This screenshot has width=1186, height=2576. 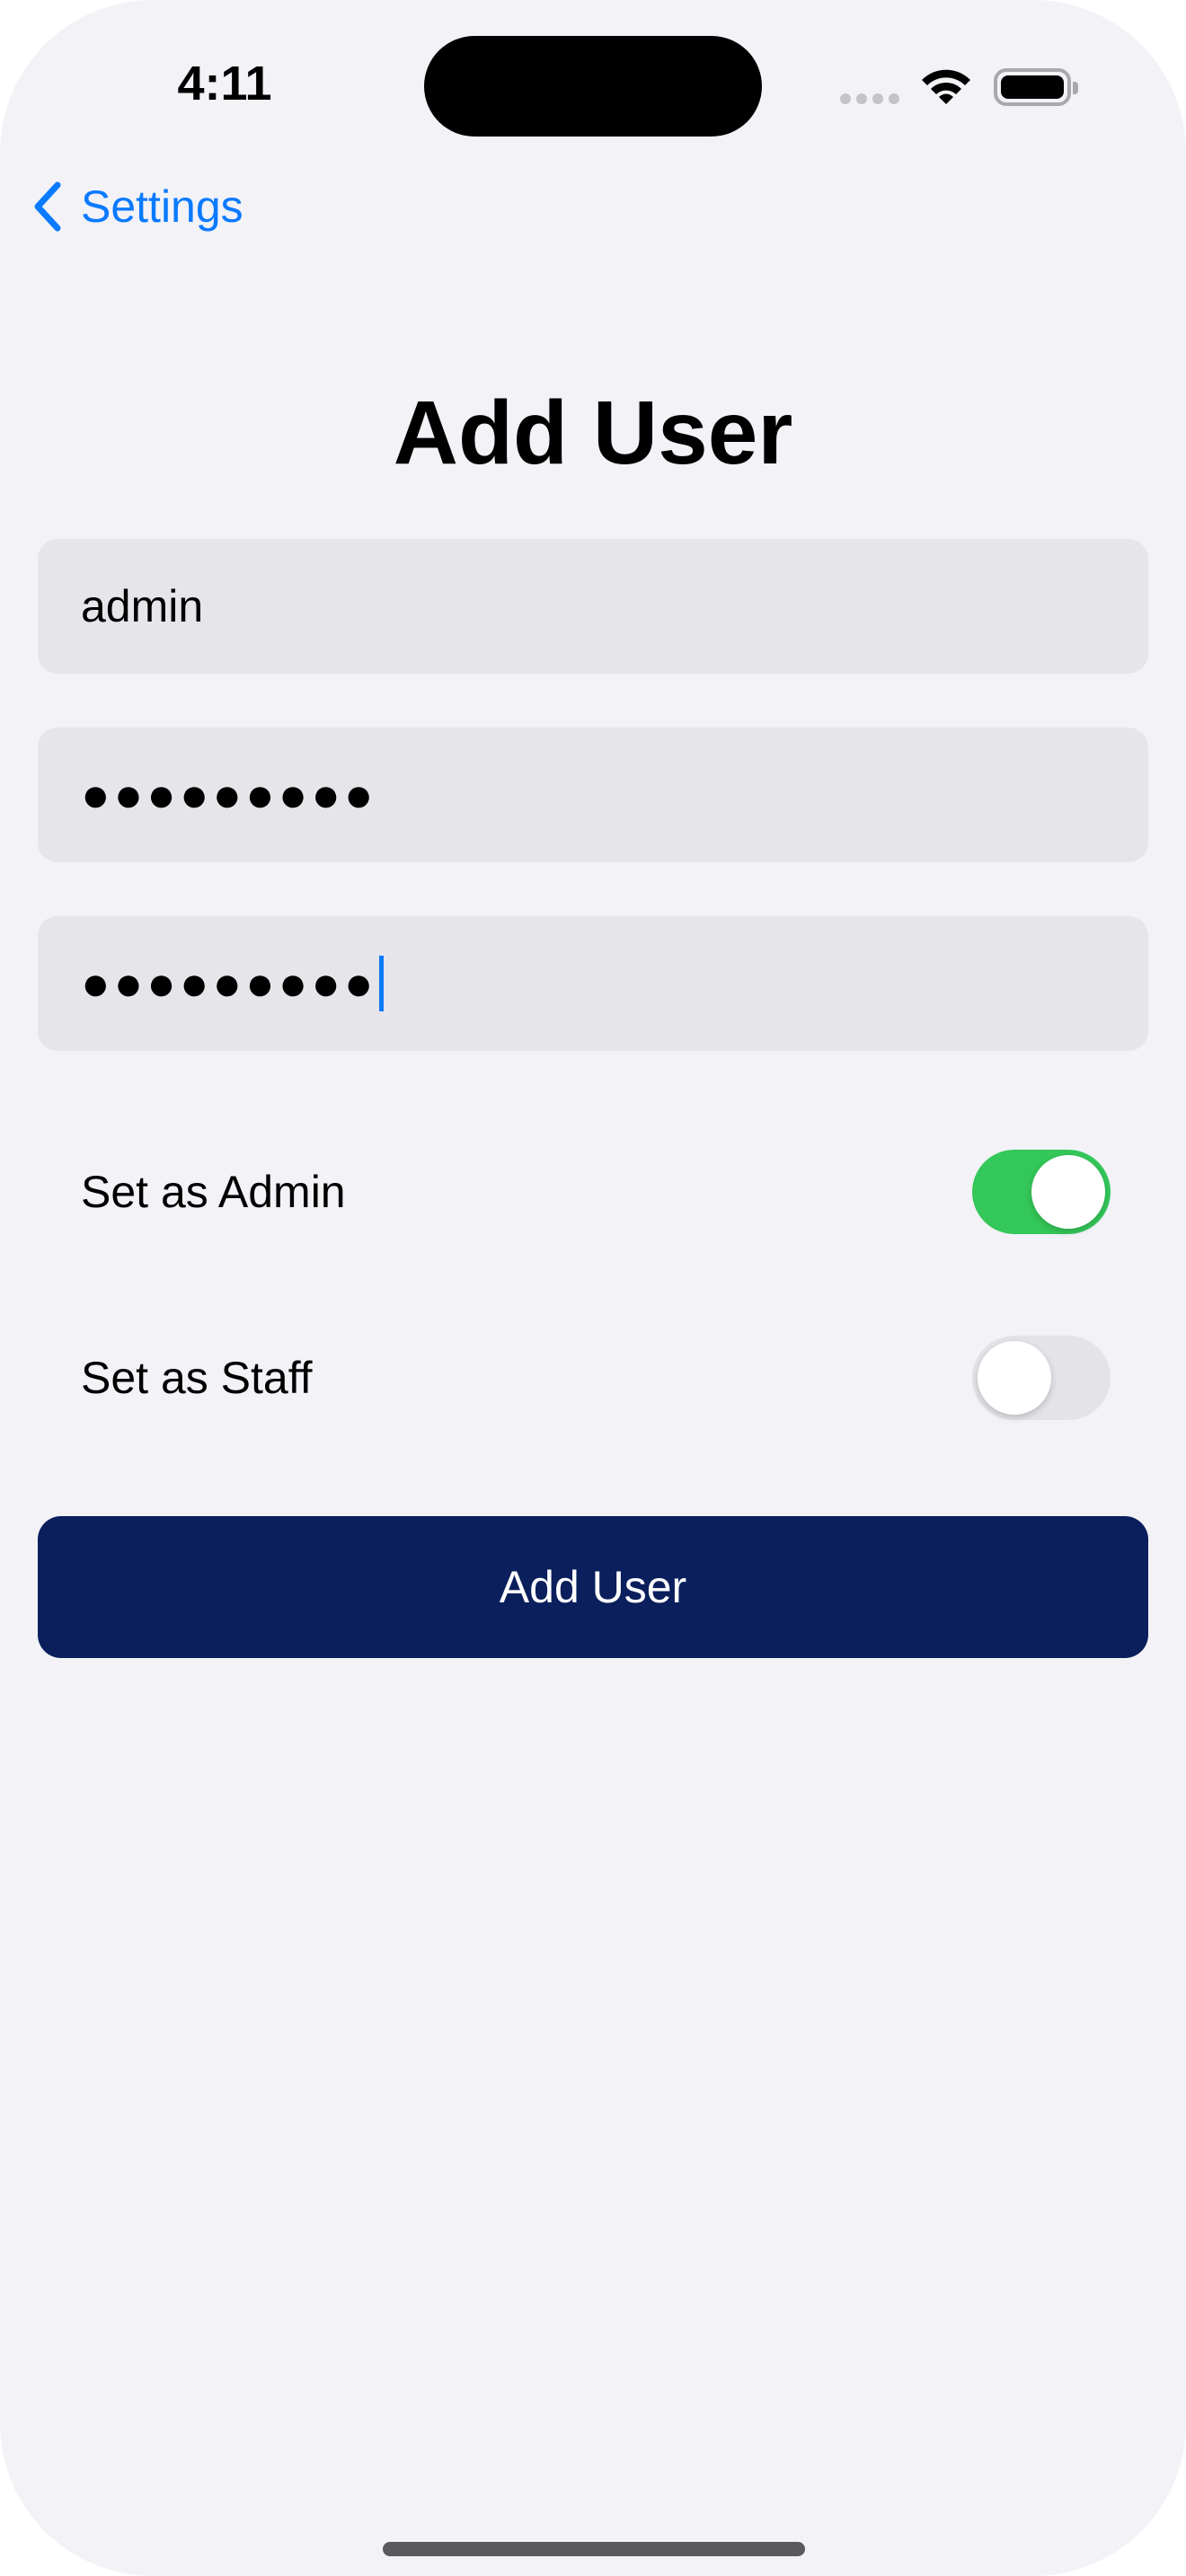 I want to click on admin-toggle-row: Set as Admin, so click(x=593, y=1192).